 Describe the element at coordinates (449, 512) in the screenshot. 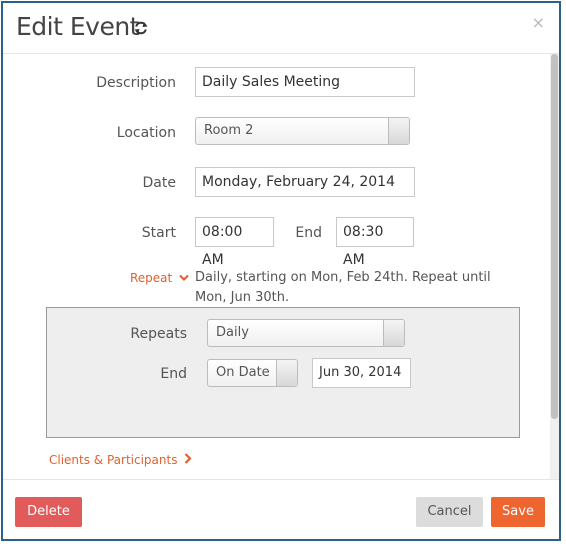

I see `cancel-button: Cancel` at that location.